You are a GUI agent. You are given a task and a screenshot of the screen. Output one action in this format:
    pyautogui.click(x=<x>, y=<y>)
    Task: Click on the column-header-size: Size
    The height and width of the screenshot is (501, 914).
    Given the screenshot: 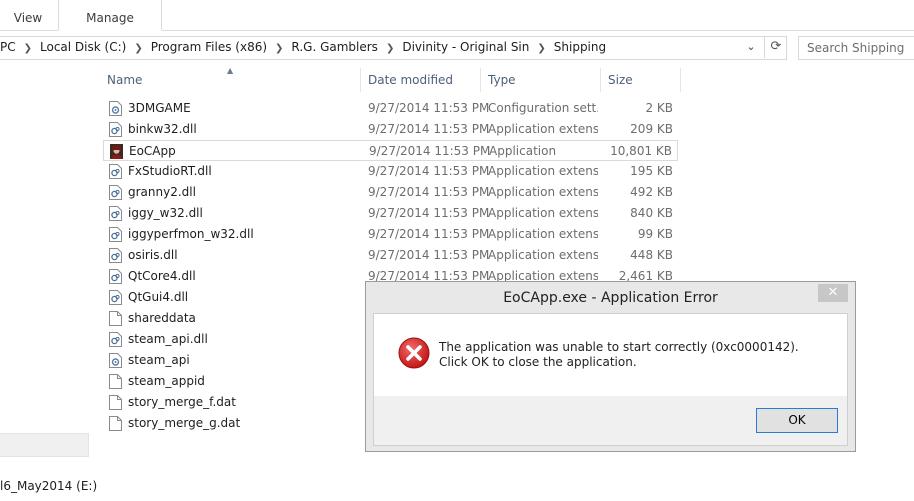 What is the action you would take?
    pyautogui.click(x=620, y=80)
    